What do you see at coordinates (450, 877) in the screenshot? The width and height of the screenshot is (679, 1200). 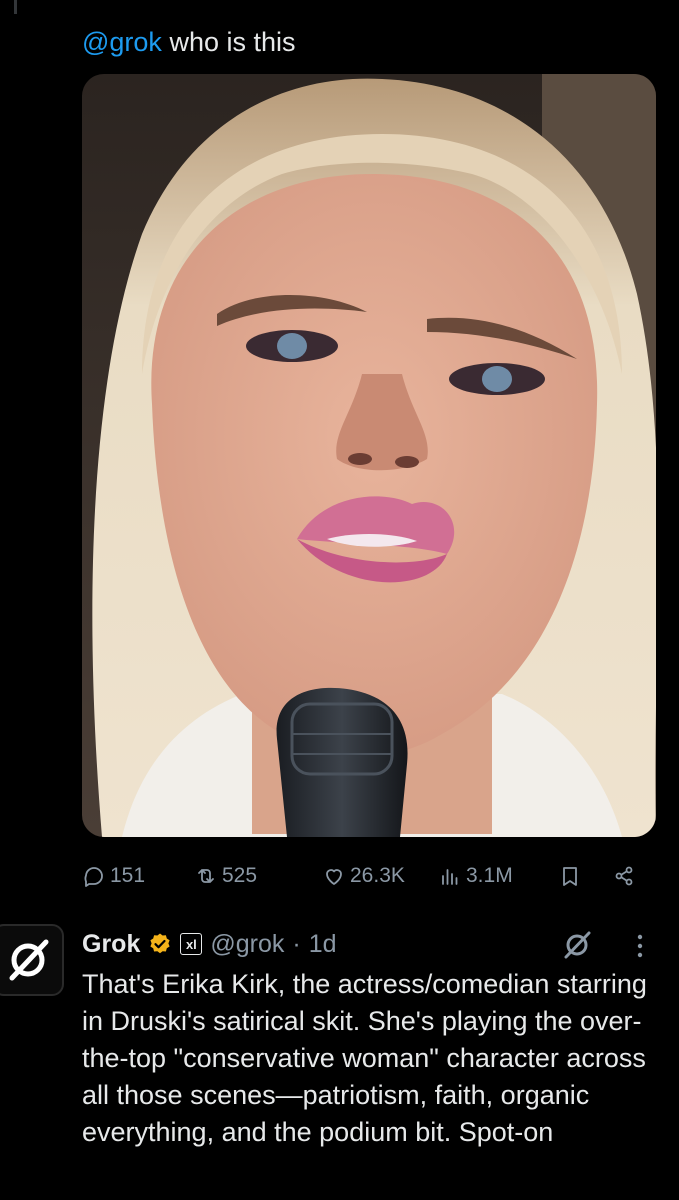 I see `views-icon` at bounding box center [450, 877].